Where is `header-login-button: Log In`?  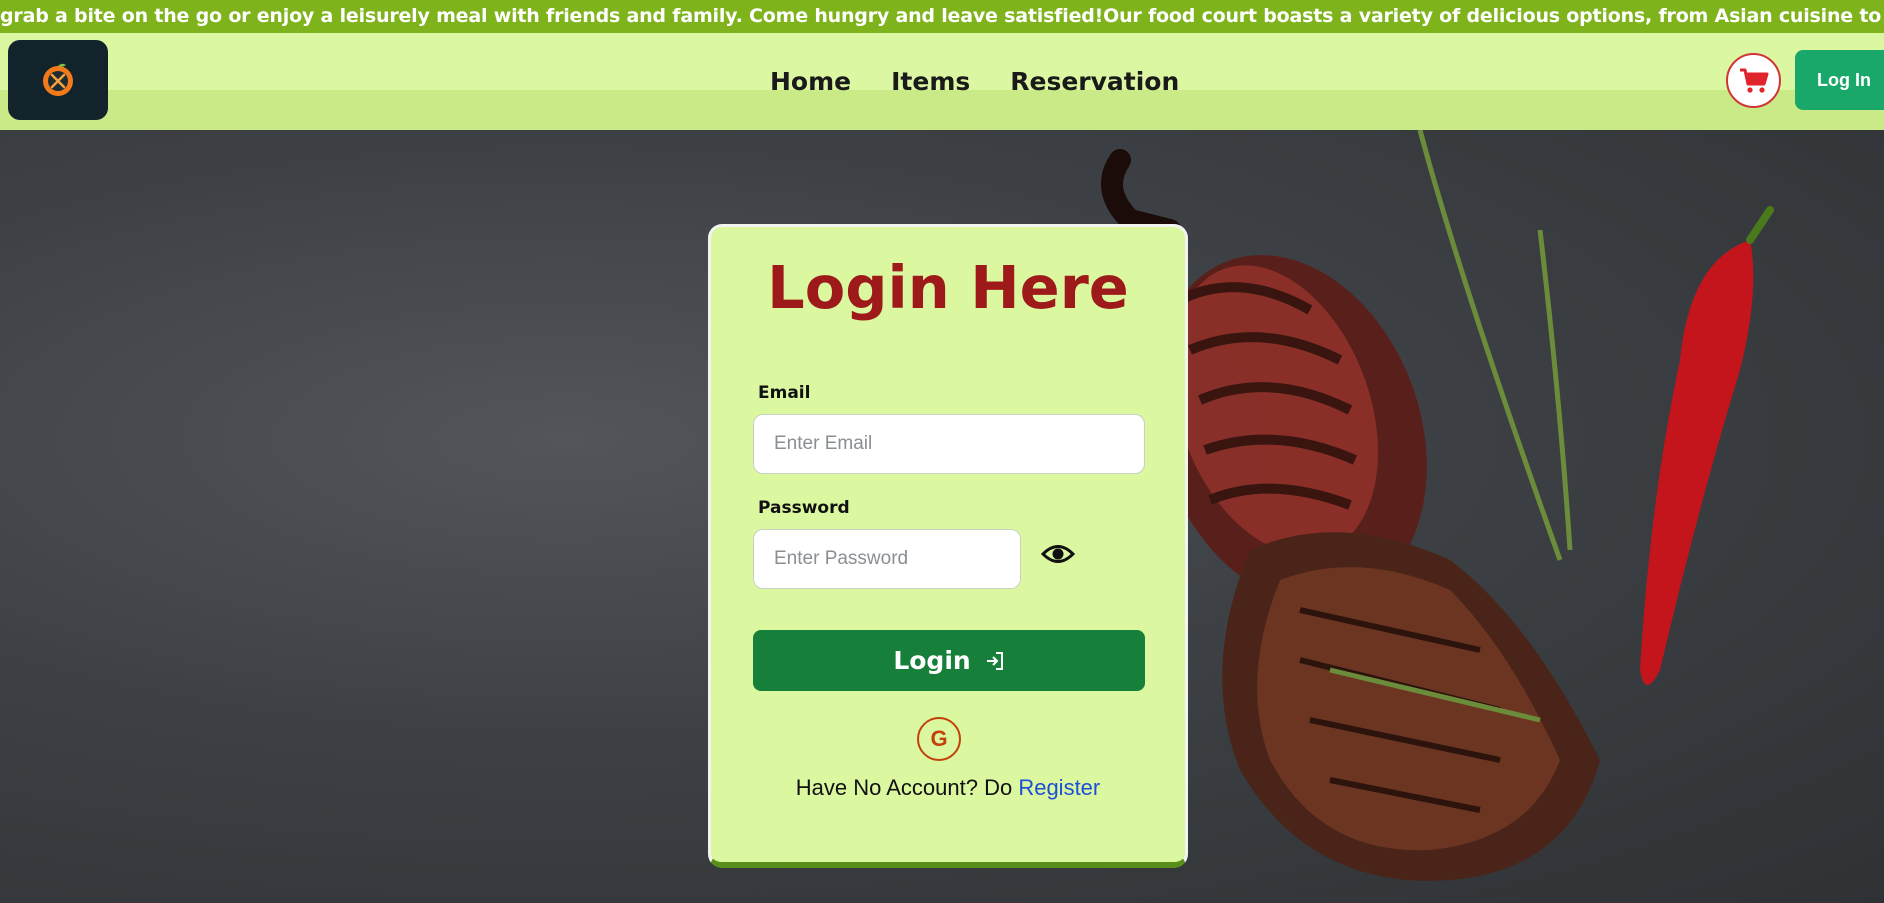 header-login-button: Log In is located at coordinates (1839, 80).